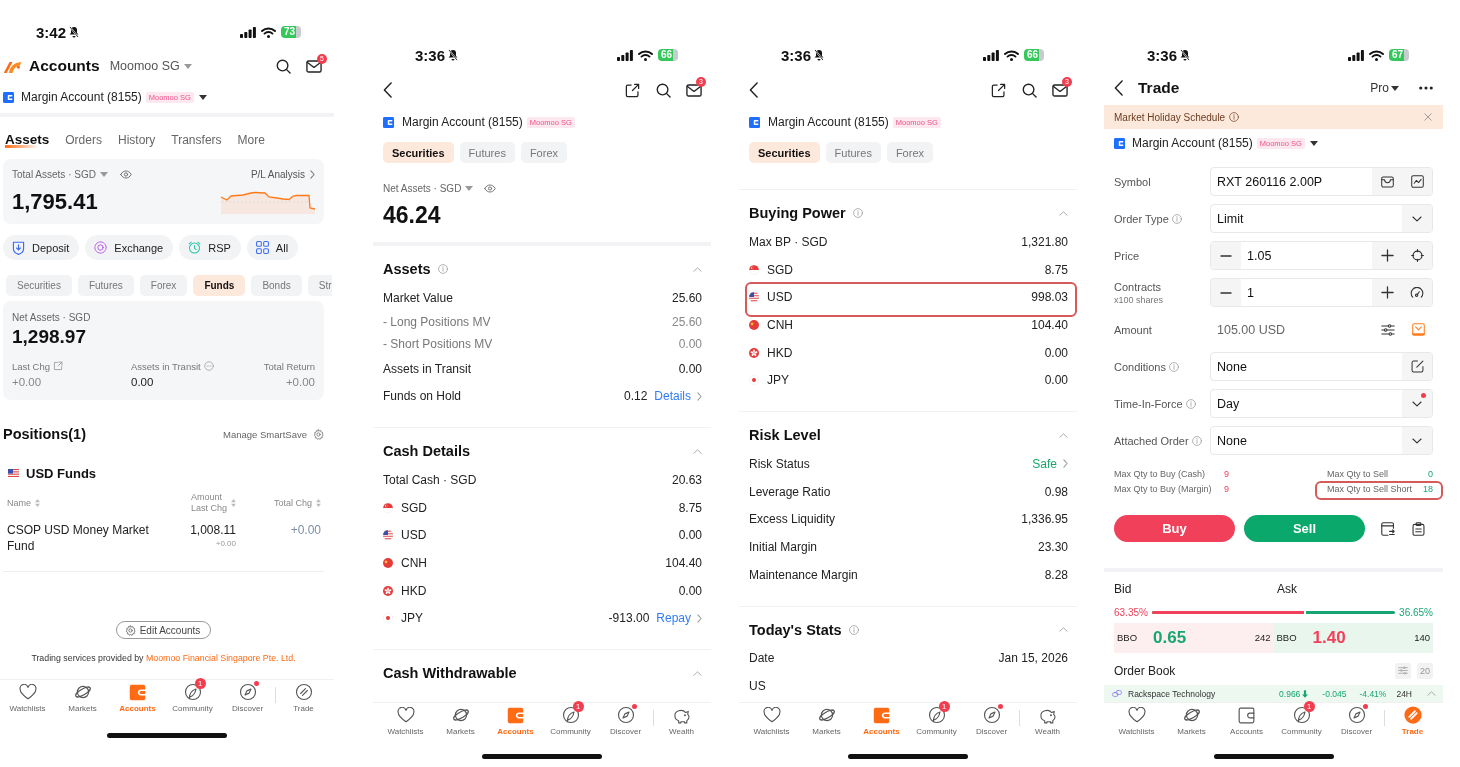 The width and height of the screenshot is (1460, 767). What do you see at coordinates (1234, 117) in the screenshot?
I see `info-icon` at bounding box center [1234, 117].